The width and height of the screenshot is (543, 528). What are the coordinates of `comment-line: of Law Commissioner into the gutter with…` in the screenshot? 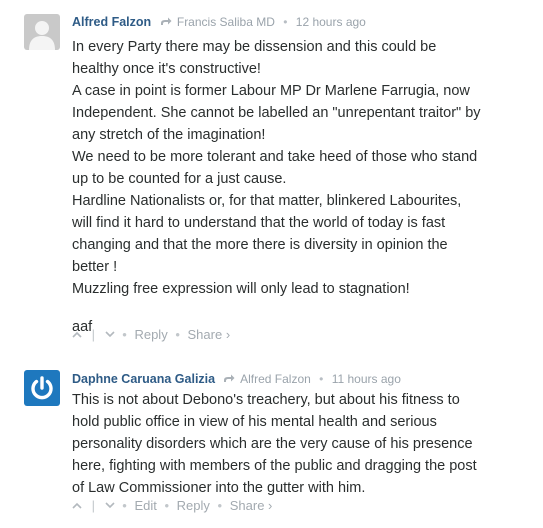 It's located at (219, 488).